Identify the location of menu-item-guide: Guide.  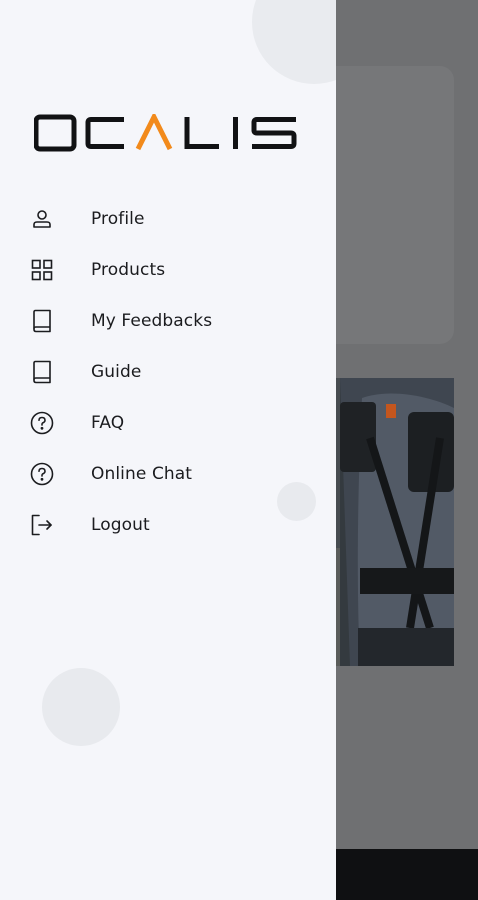
(168, 371).